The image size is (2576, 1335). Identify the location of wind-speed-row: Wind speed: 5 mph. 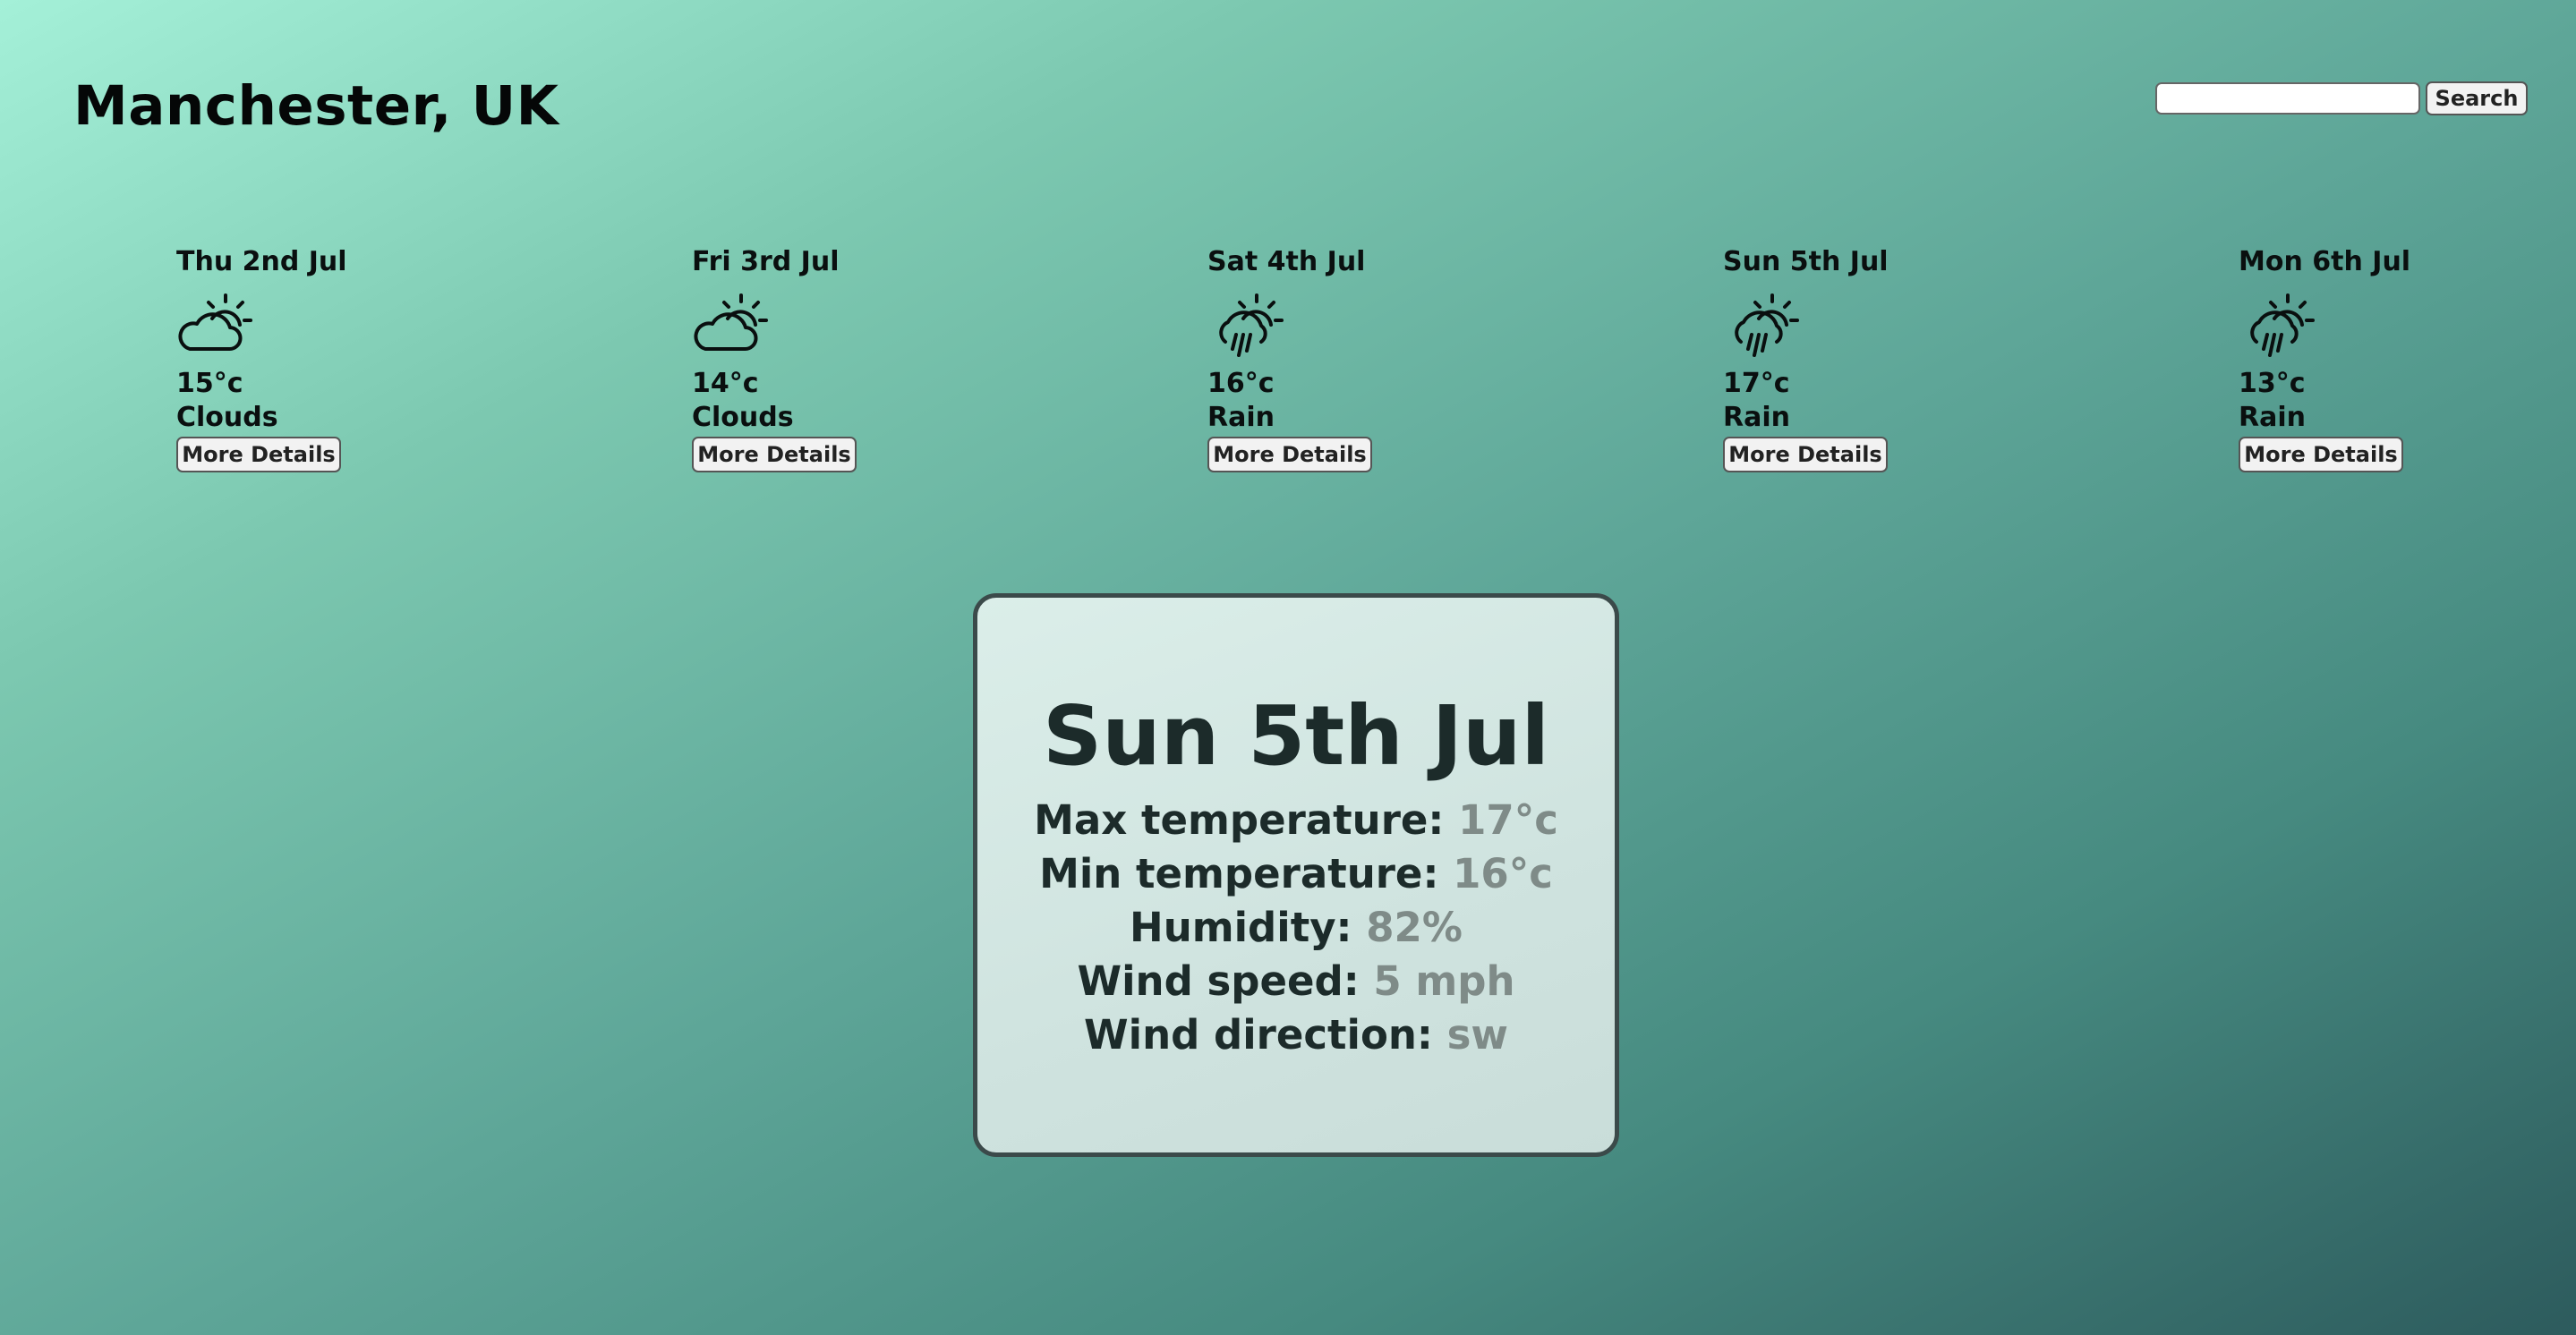
(1296, 981).